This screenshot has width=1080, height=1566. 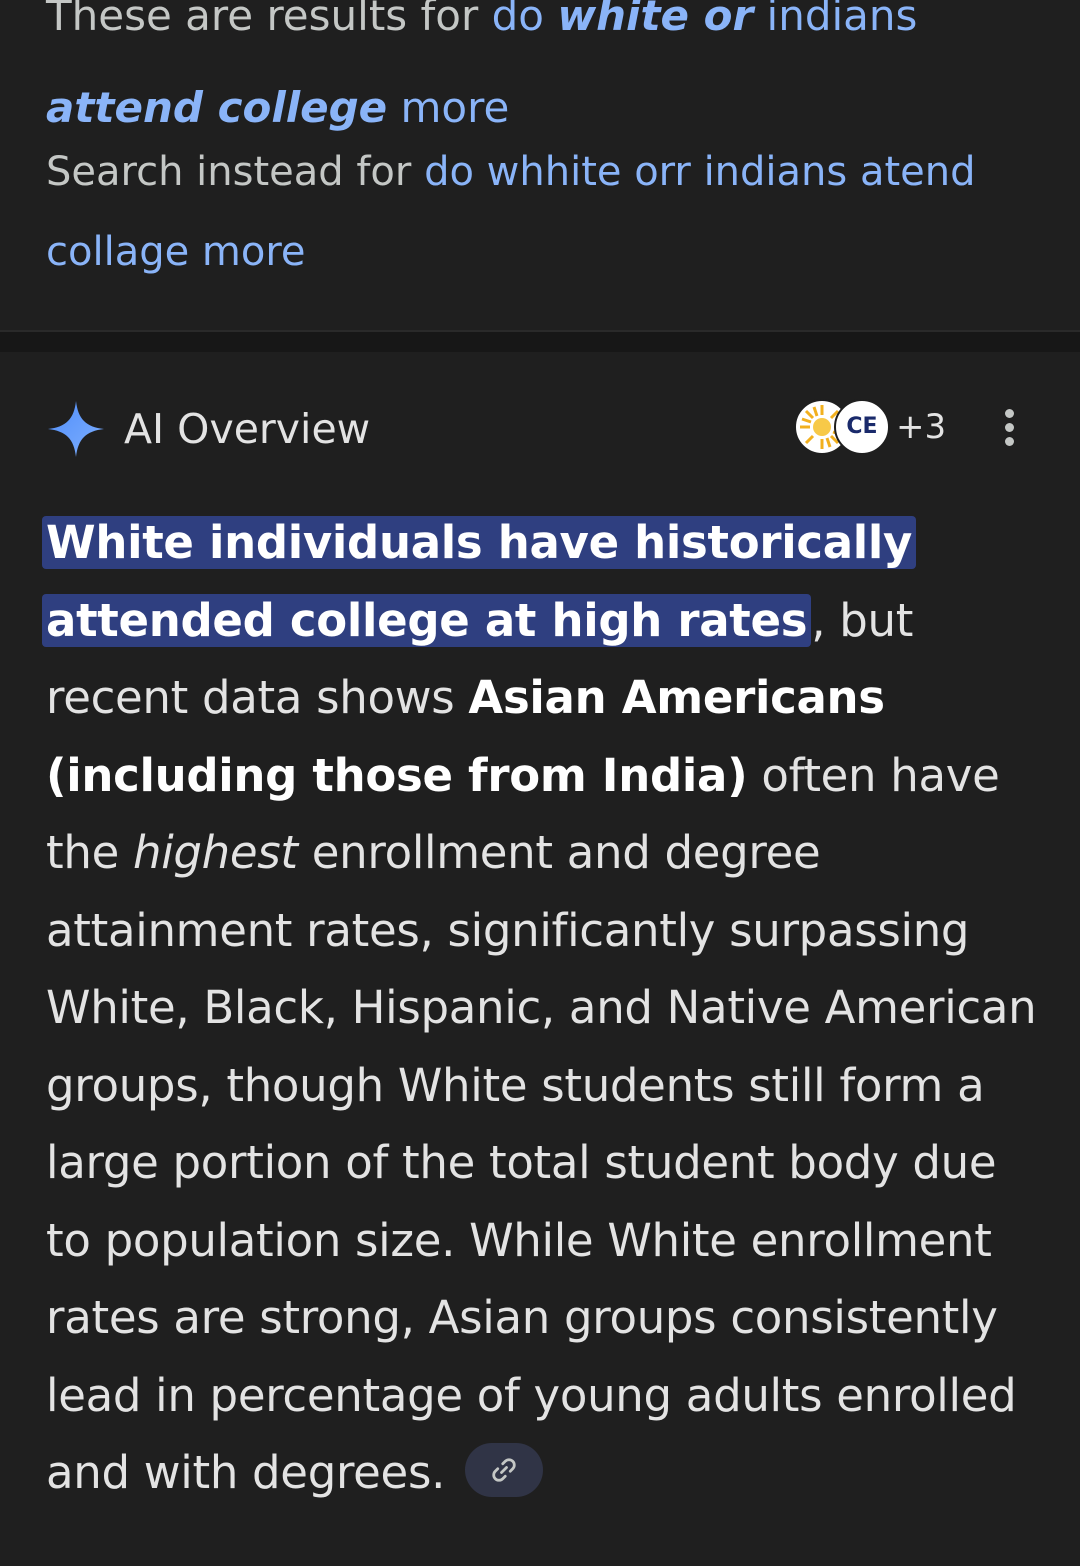 What do you see at coordinates (76, 429) in the screenshot?
I see `sparkle-icon` at bounding box center [76, 429].